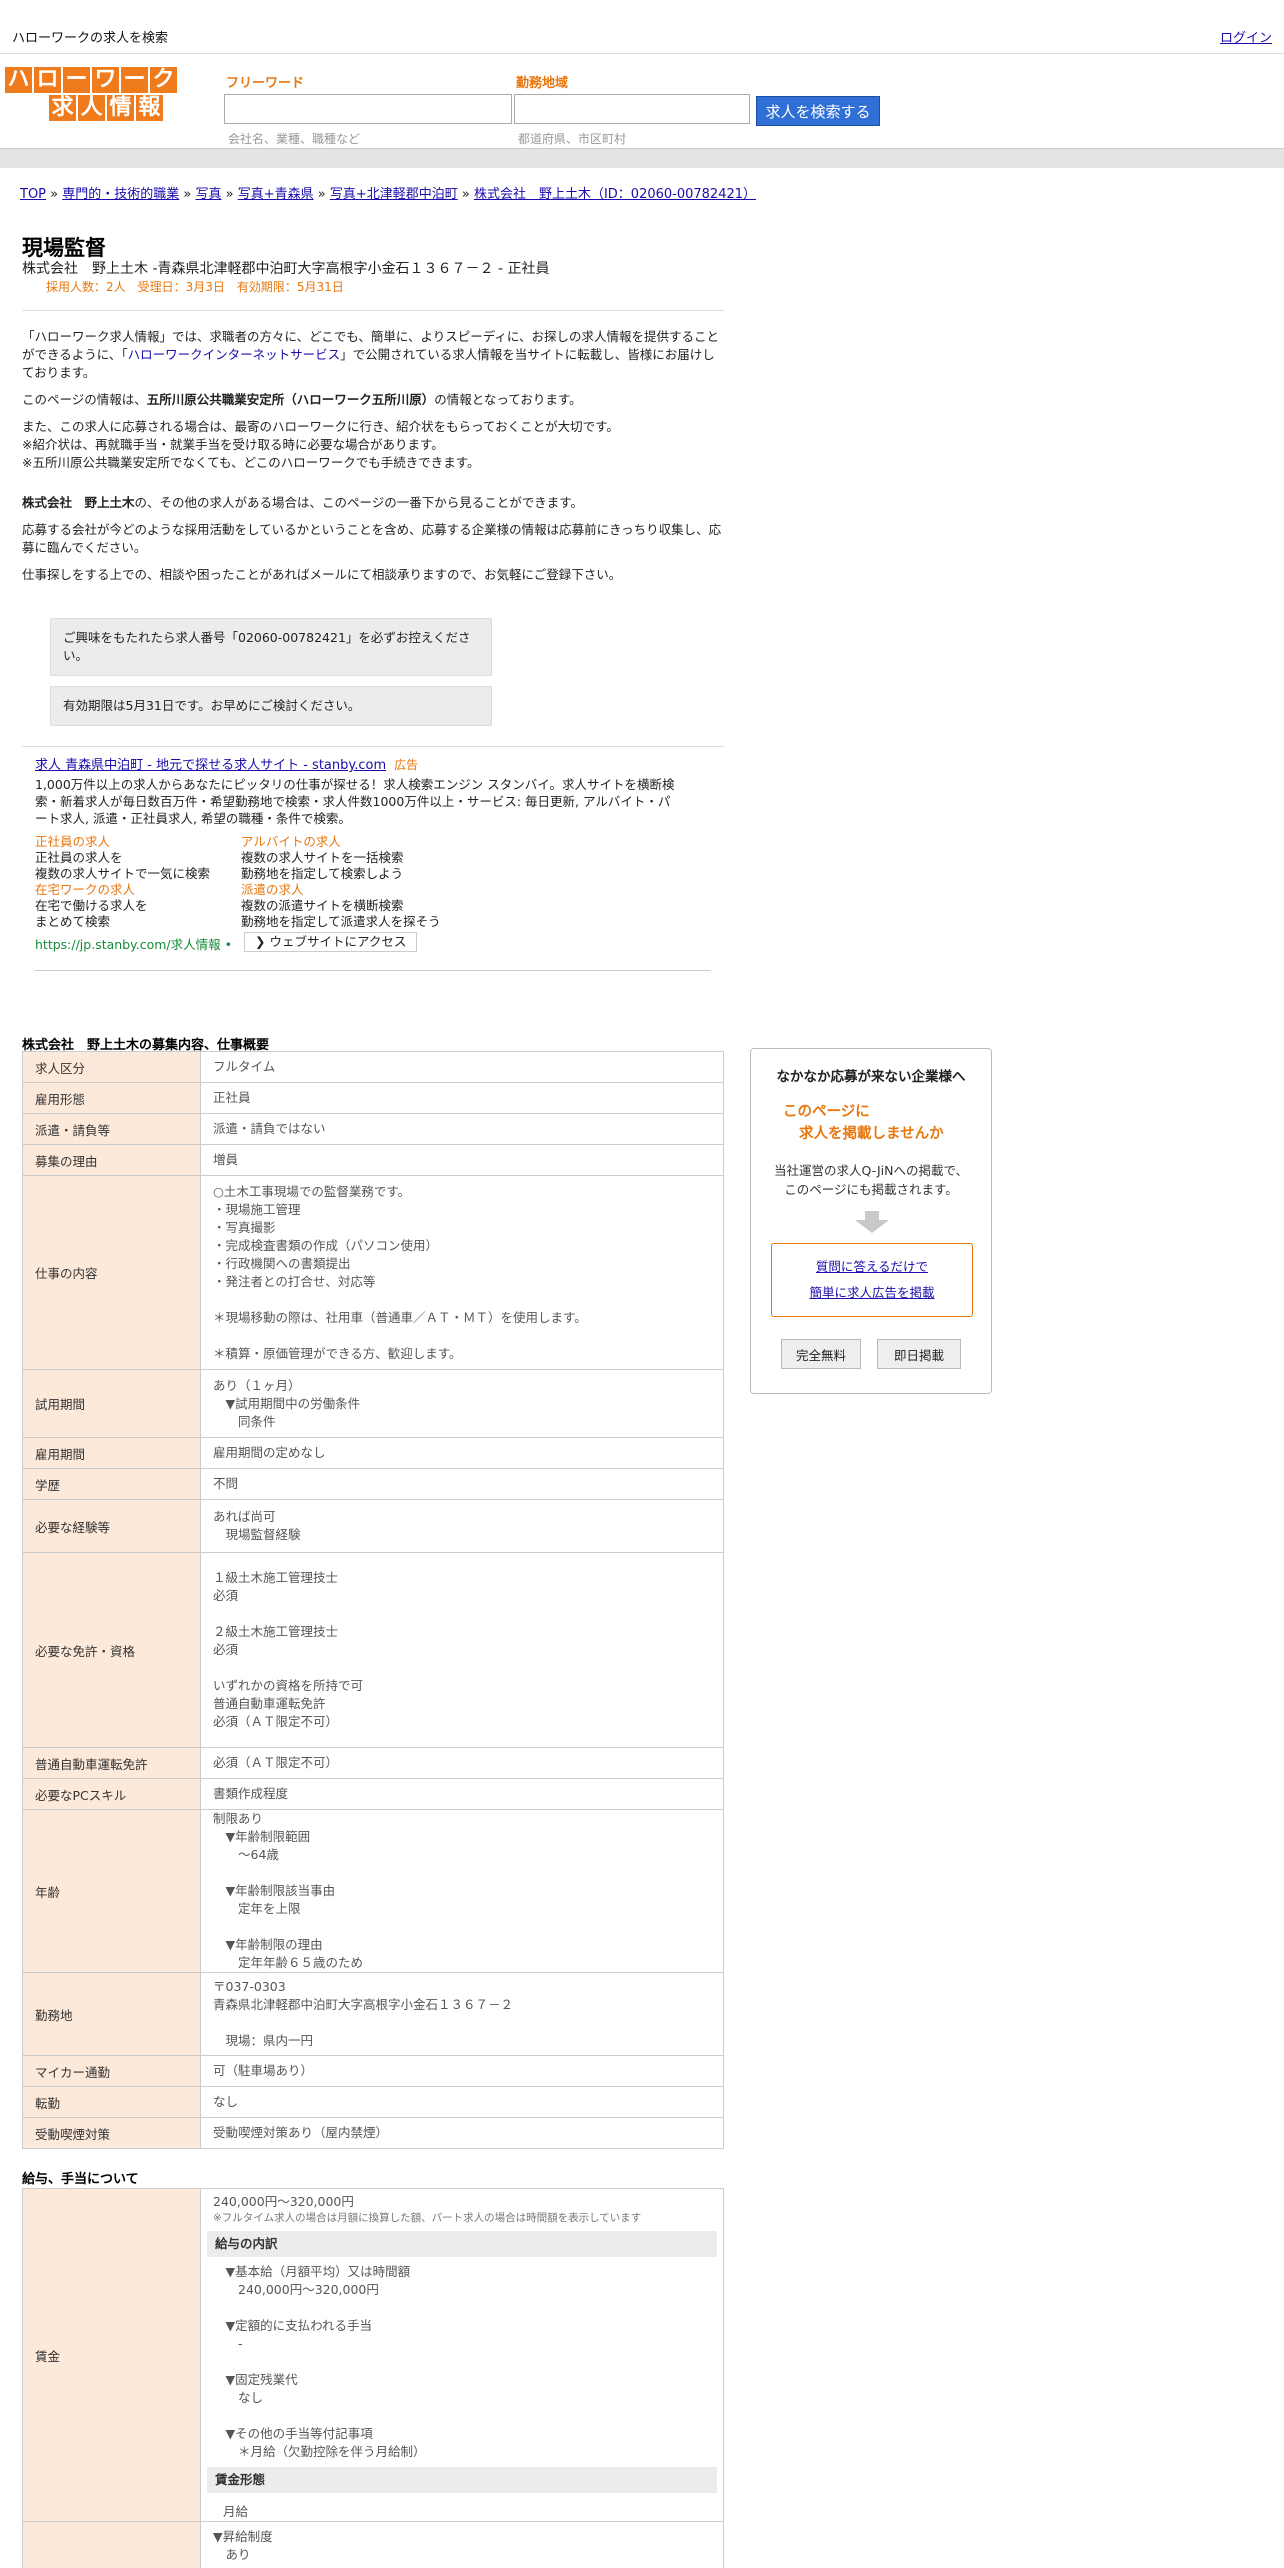  What do you see at coordinates (462, 2102) in the screenshot?
I see `row-value: なし` at bounding box center [462, 2102].